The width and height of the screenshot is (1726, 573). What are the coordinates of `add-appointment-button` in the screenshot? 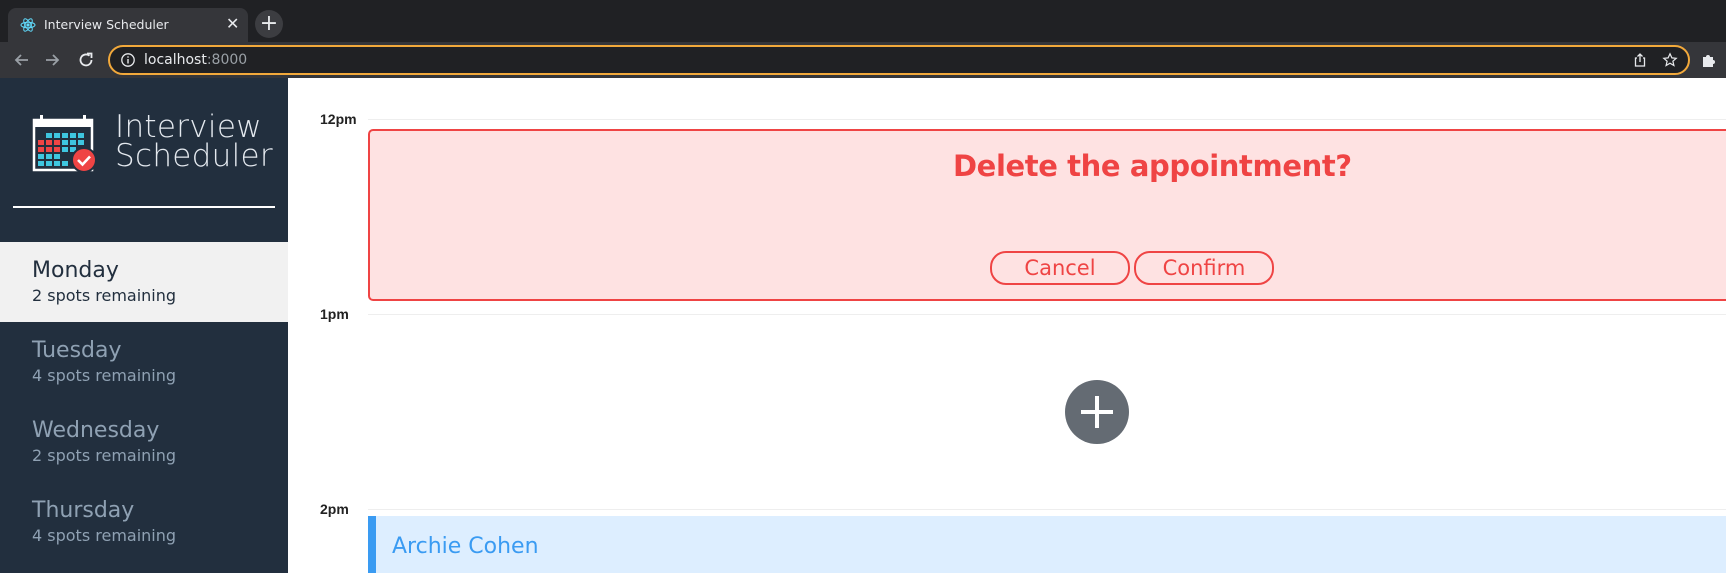 It's located at (1097, 412).